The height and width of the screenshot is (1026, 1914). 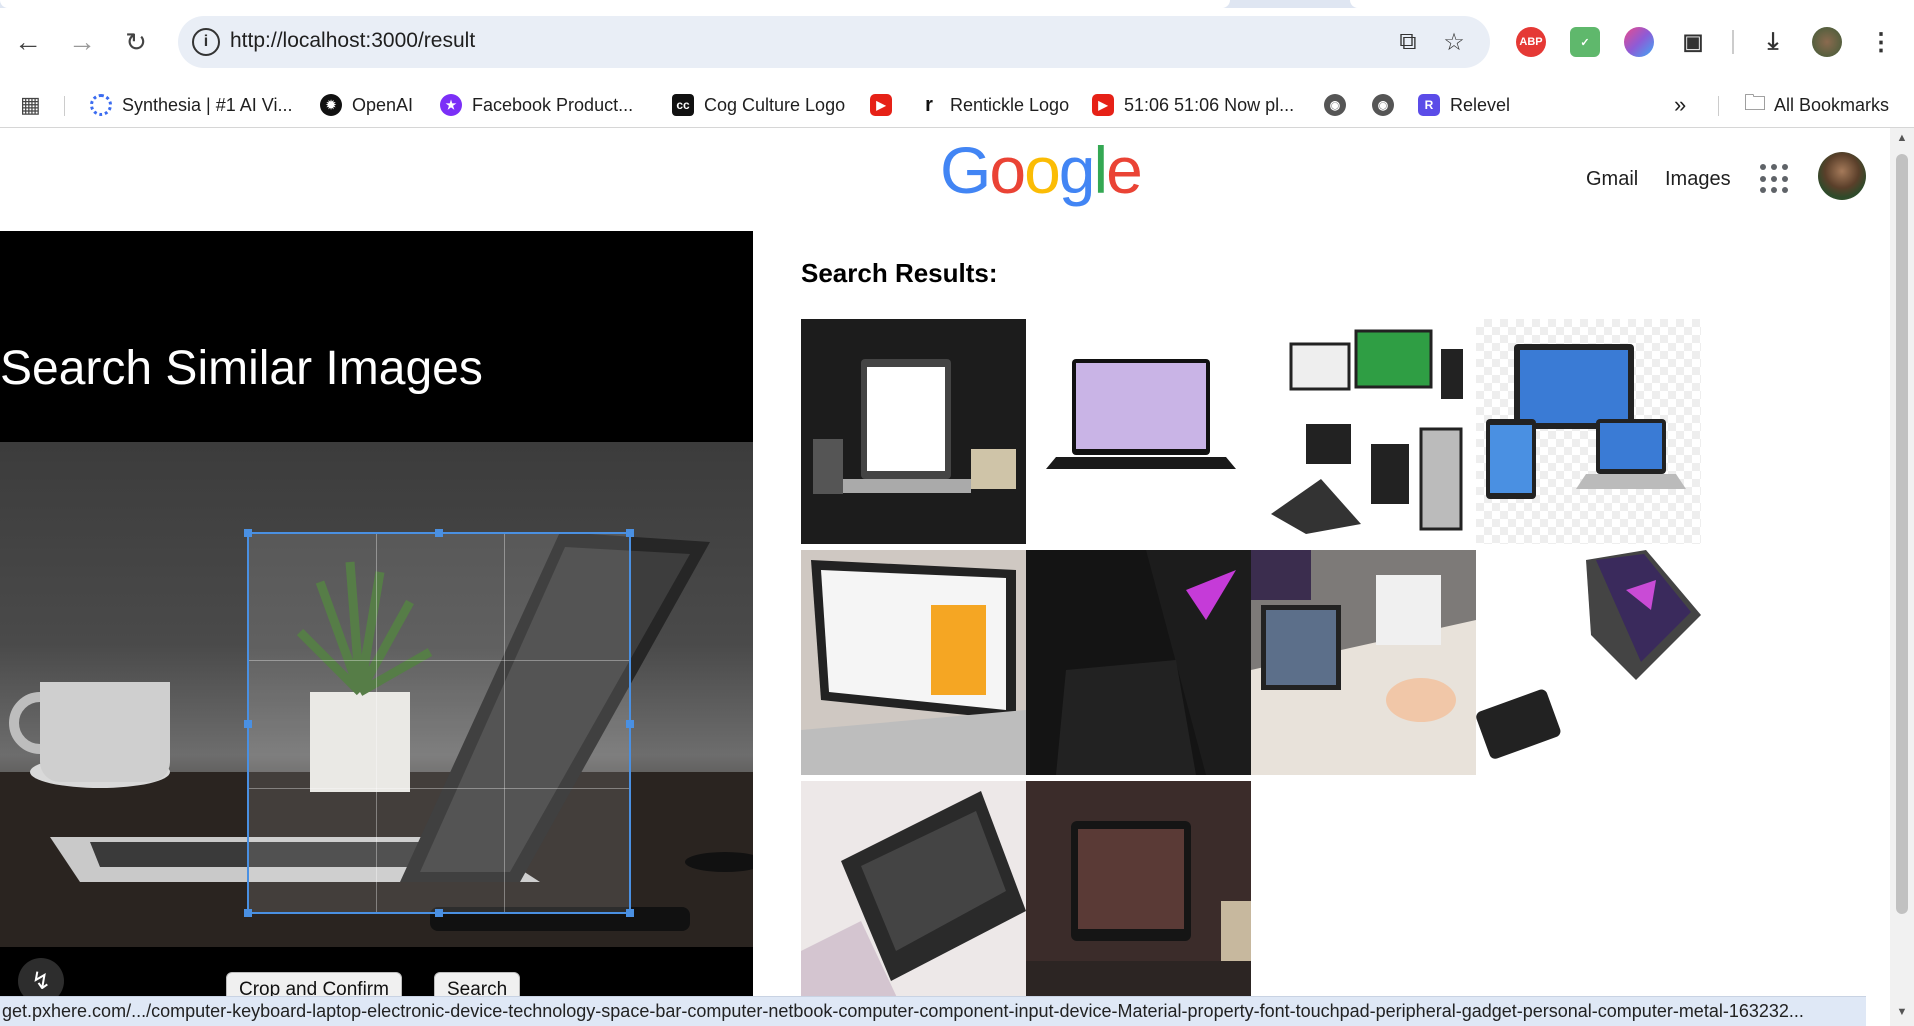 I want to click on relevel-icon: R, so click(x=1429, y=105).